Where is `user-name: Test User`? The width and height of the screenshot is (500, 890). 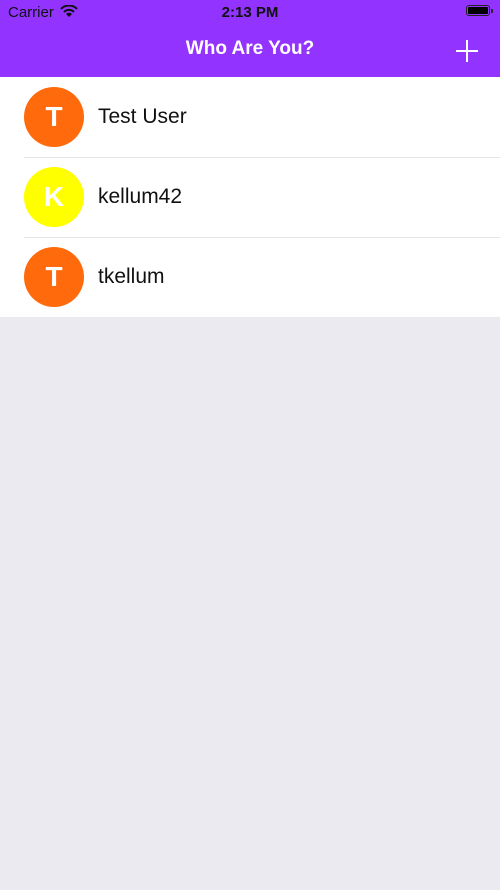
user-name: Test User is located at coordinates (142, 116).